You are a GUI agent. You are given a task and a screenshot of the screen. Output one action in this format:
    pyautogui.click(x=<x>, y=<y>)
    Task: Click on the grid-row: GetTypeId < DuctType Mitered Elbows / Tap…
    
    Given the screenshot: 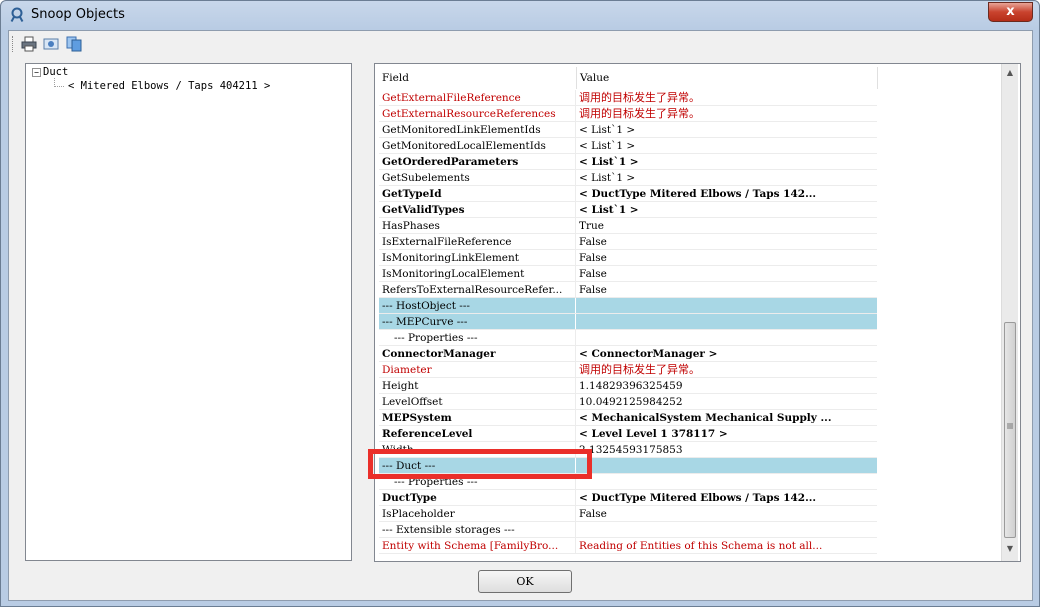 What is the action you would take?
    pyautogui.click(x=628, y=194)
    